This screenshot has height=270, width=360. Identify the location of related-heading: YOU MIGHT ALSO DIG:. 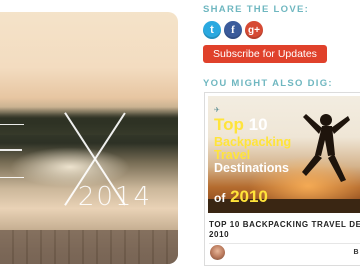
(268, 83).